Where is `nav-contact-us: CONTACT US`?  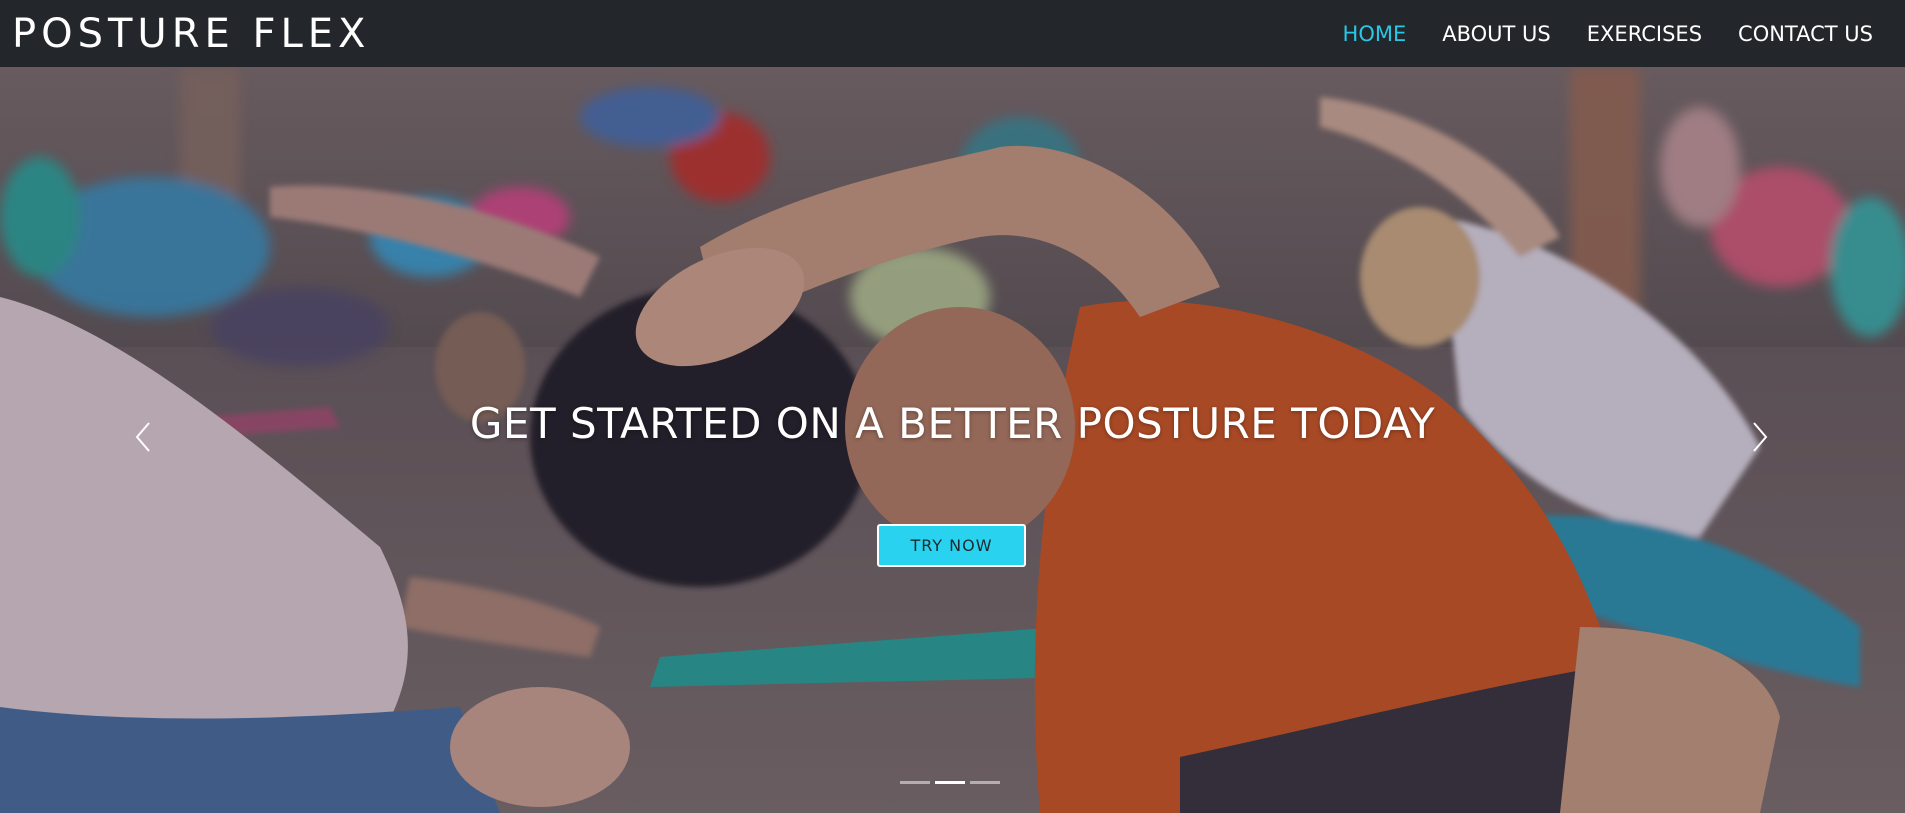 nav-contact-us: CONTACT US is located at coordinates (1796, 34).